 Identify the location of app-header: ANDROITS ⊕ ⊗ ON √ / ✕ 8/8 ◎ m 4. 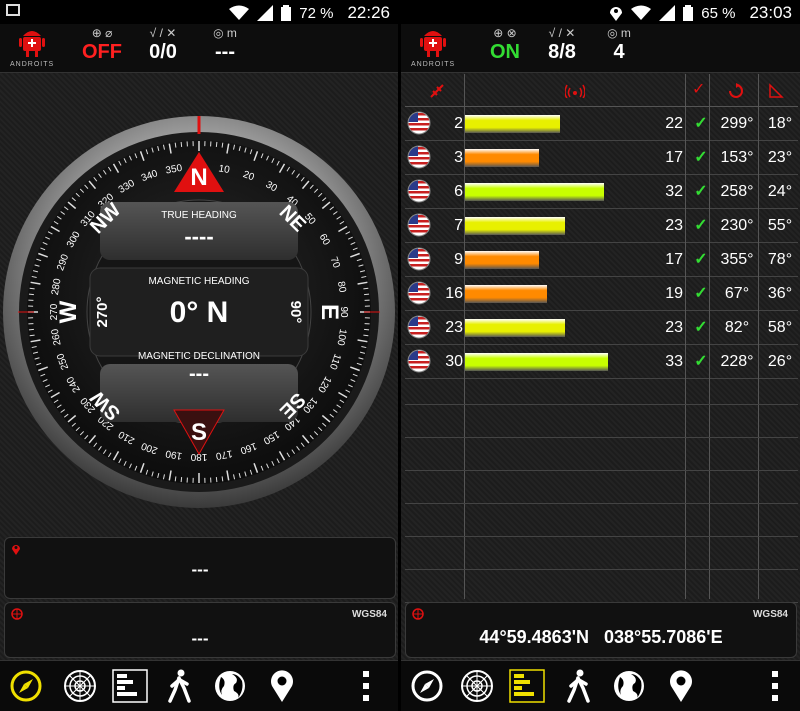
(600, 48).